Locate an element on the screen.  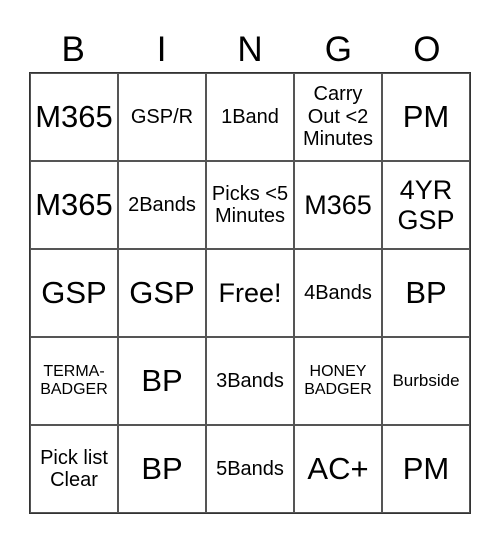
bingo-cell: 5Bands is located at coordinates (250, 469).